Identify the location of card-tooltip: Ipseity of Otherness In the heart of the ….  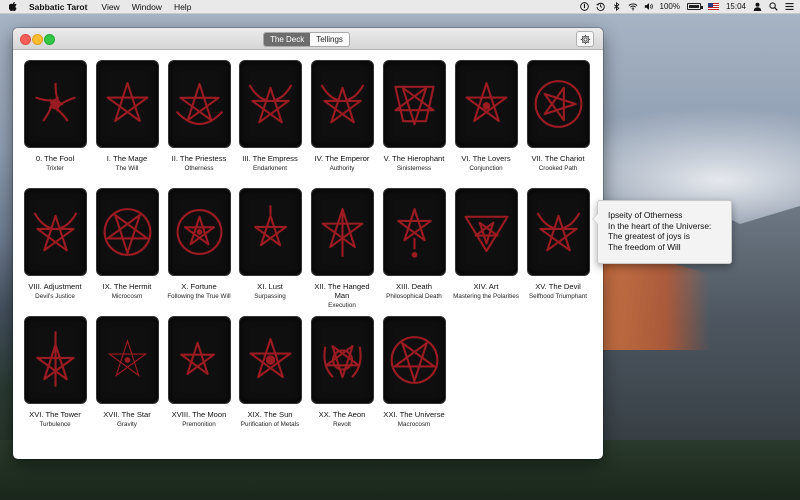
(662, 232).